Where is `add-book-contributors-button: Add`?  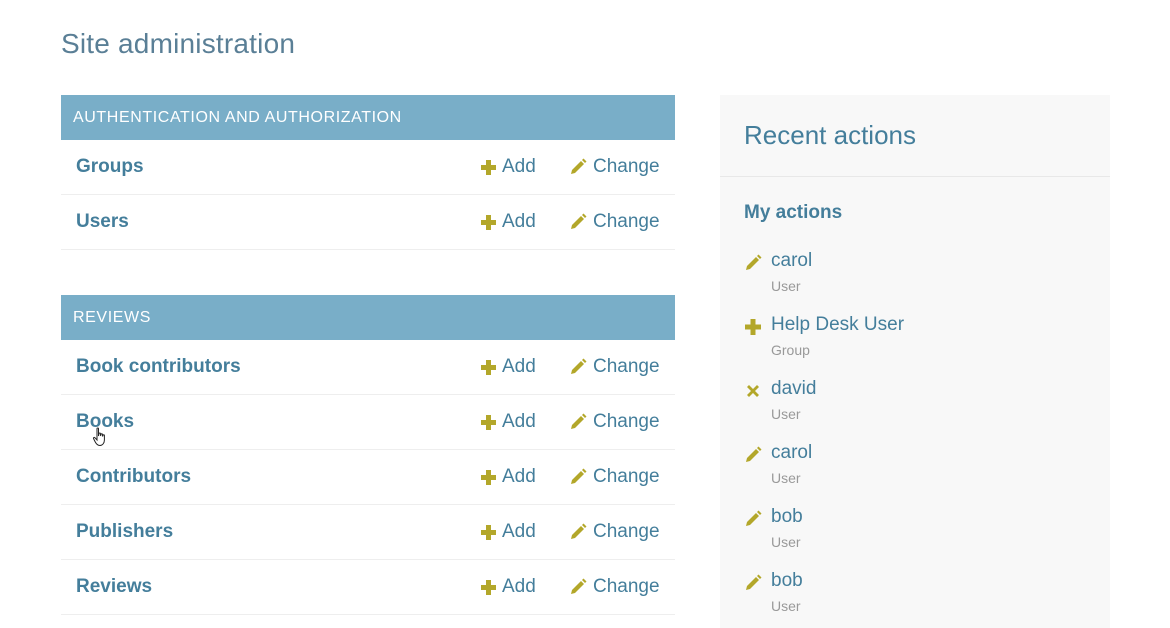 add-book-contributors-button: Add is located at coordinates (508, 367).